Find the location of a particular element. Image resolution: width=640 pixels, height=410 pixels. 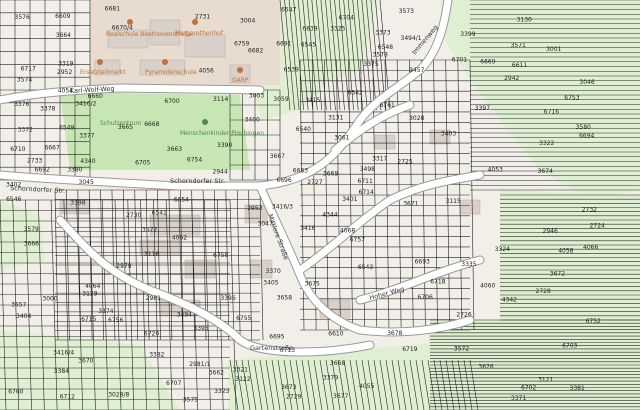

parcel-number-label: 3335 is located at coordinates (468, 264).